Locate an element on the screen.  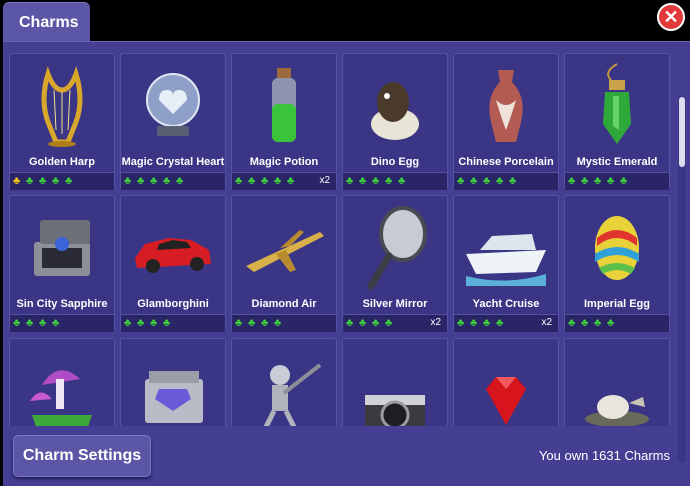
tea-set-icon is located at coordinates (617, 410).